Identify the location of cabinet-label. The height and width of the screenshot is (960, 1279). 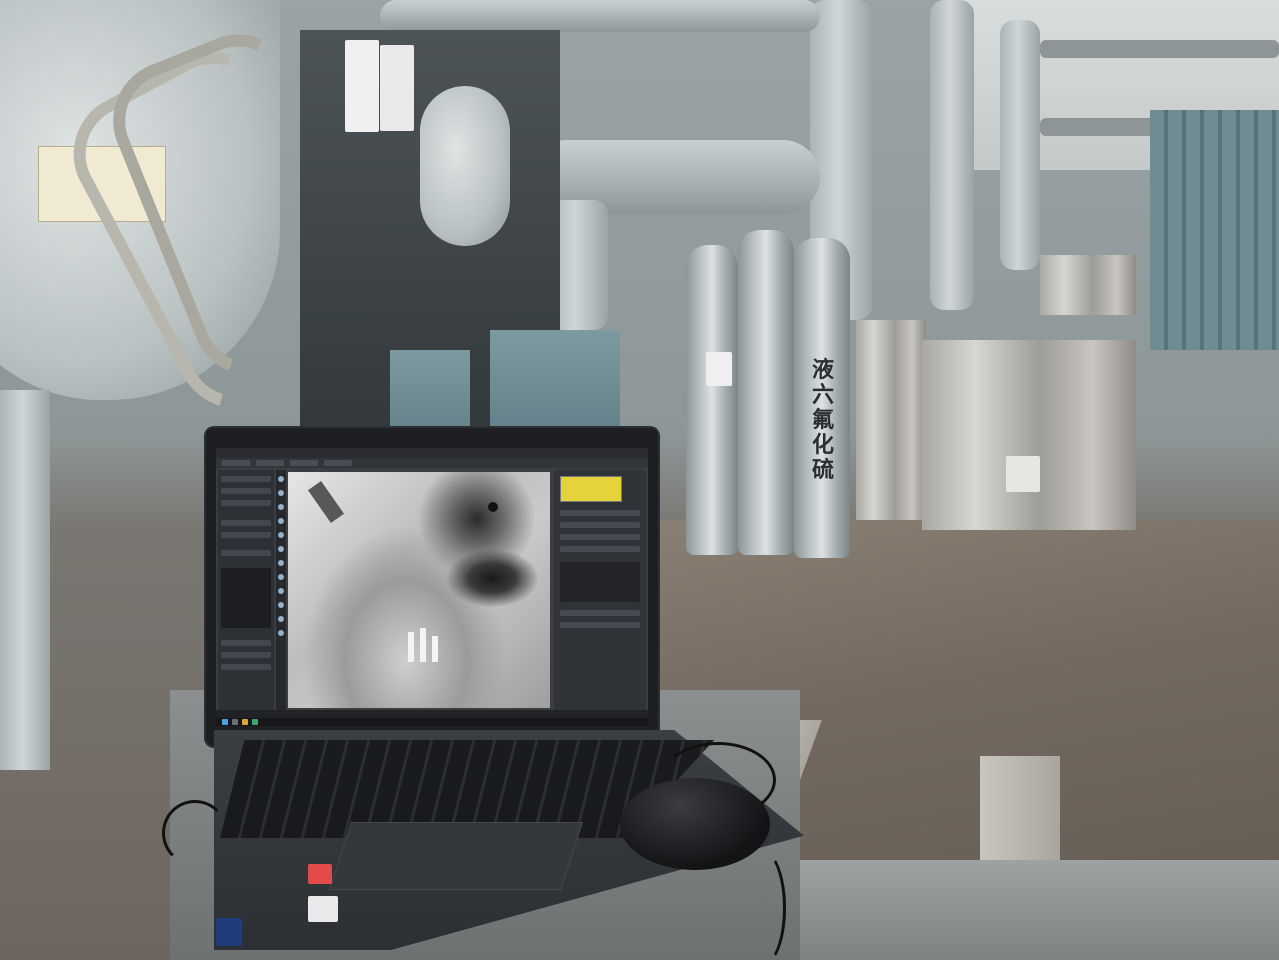
(1023, 474).